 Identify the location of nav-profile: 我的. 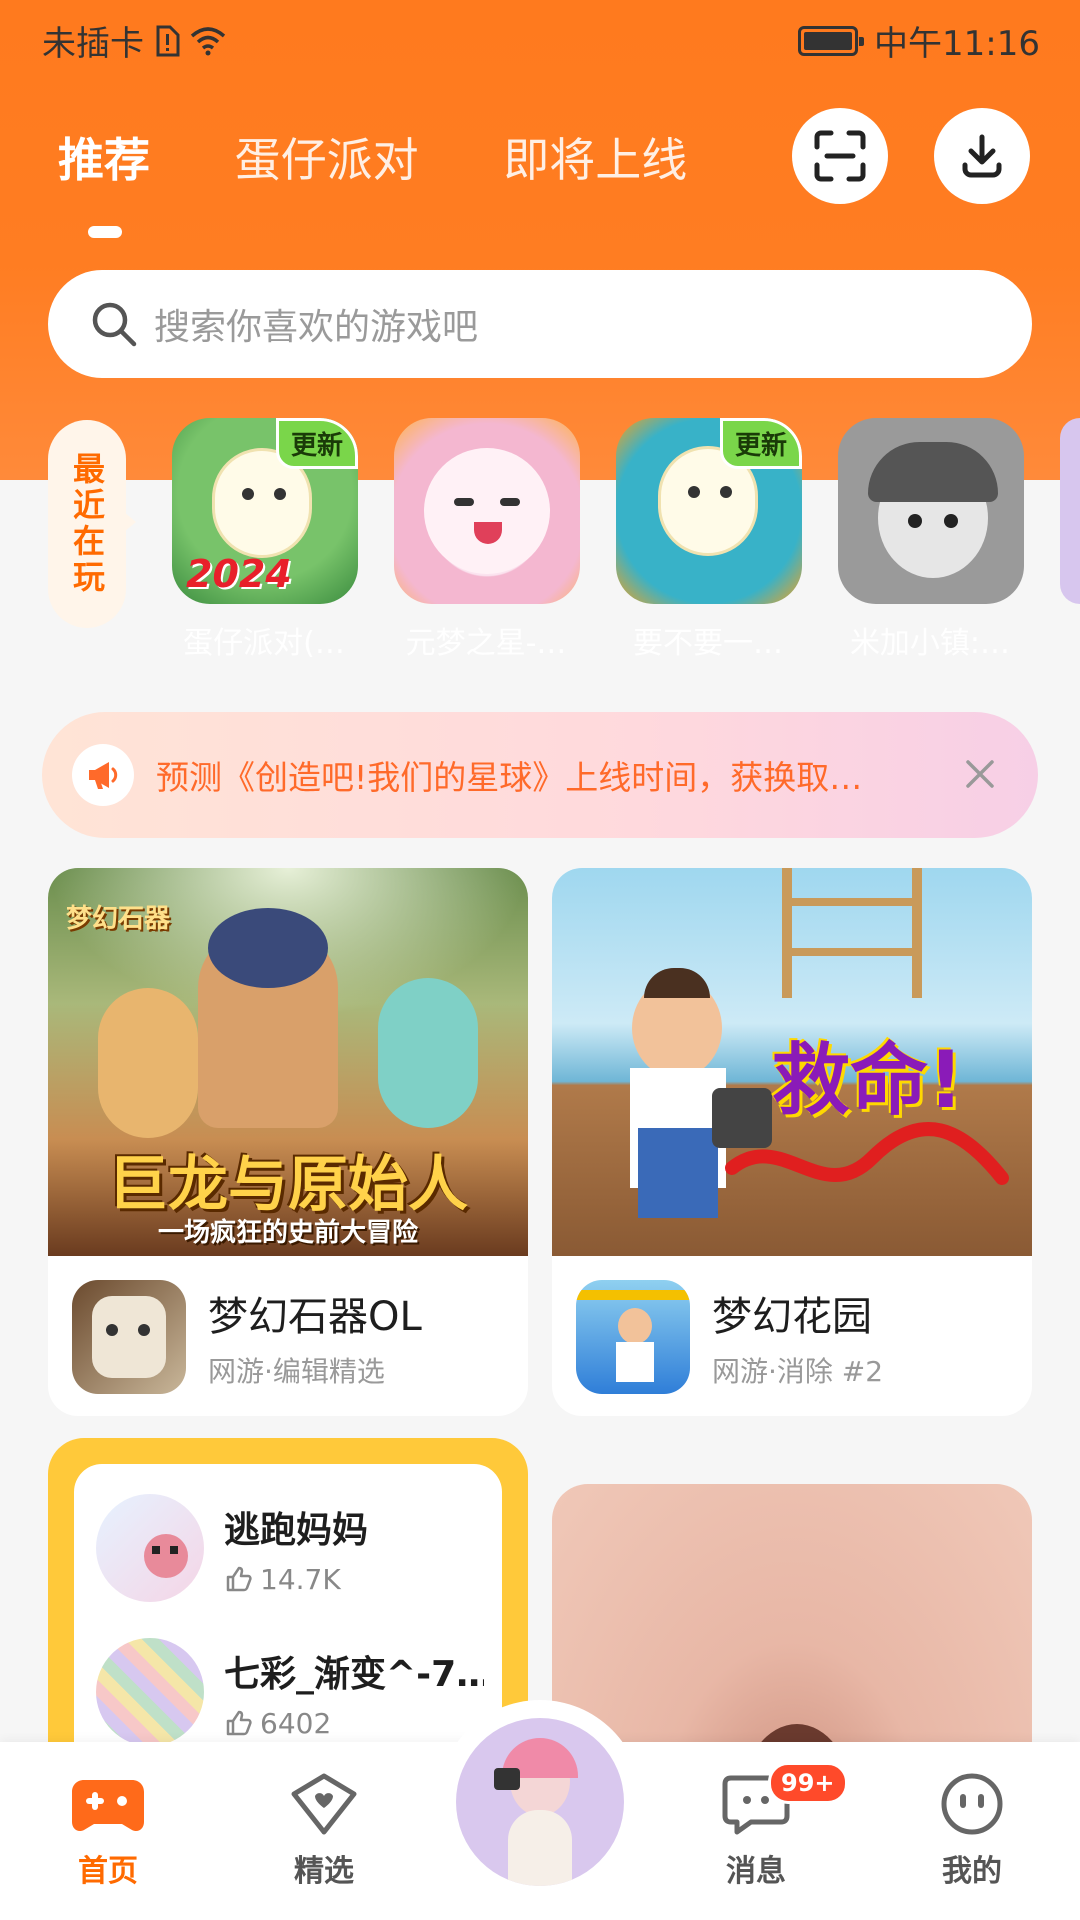
(972, 1831).